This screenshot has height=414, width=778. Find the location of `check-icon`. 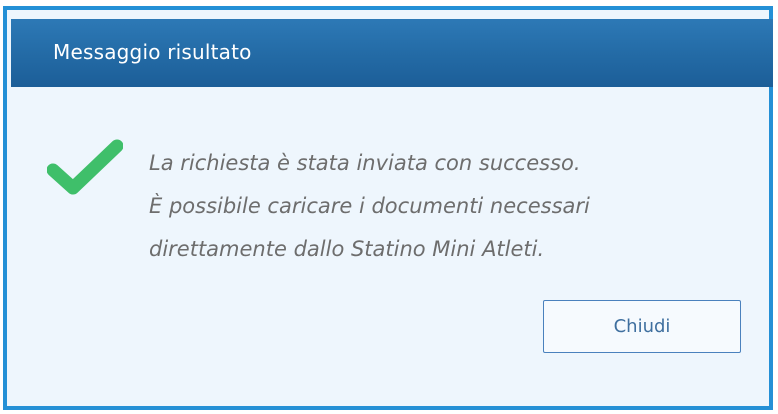

check-icon is located at coordinates (85, 167).